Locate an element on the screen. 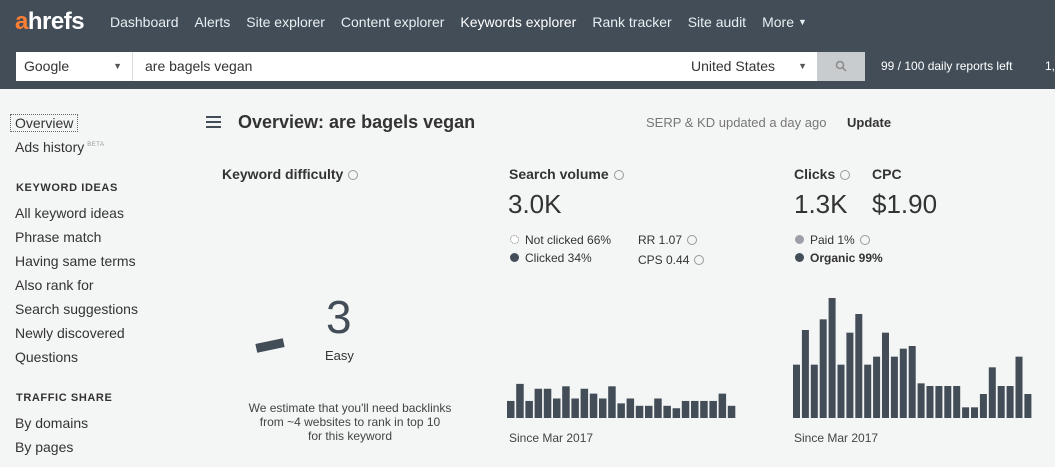  paid-stat: Paid 1% is located at coordinates (832, 240).